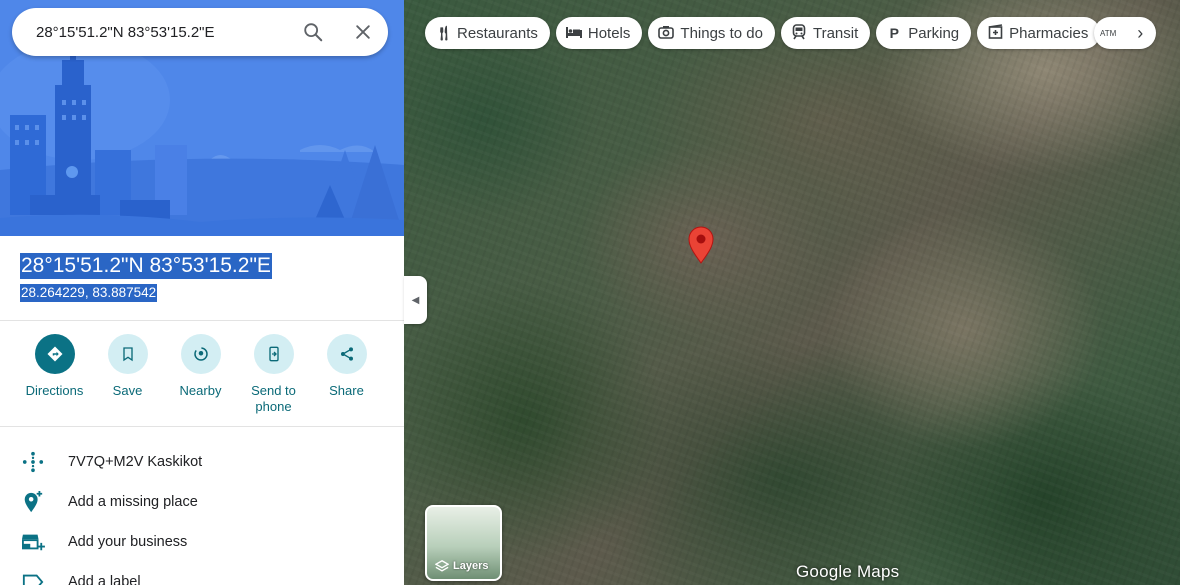 Image resolution: width=1180 pixels, height=585 pixels. Describe the element at coordinates (133, 502) in the screenshot. I see `add-missing-place-text: Add a missing place` at that location.